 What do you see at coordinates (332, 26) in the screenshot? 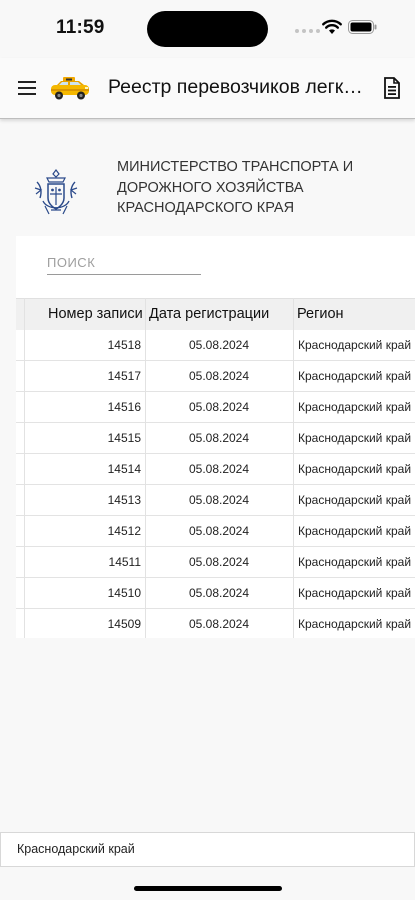
I see `wifi-icon` at bounding box center [332, 26].